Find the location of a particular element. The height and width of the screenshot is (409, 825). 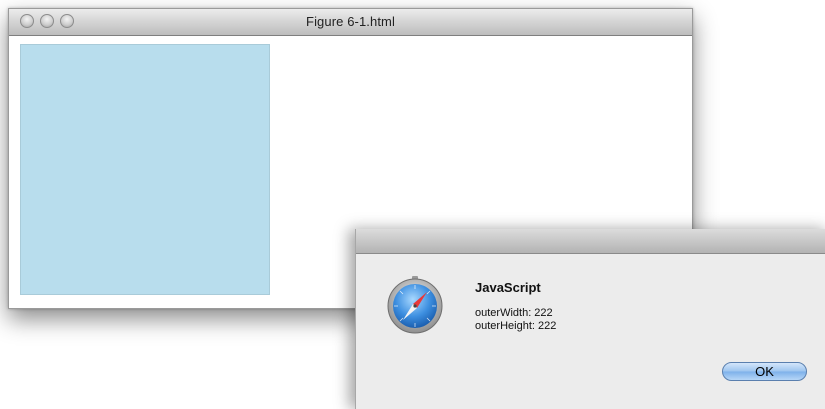

window-title: Figure 6-1.html is located at coordinates (350, 21).